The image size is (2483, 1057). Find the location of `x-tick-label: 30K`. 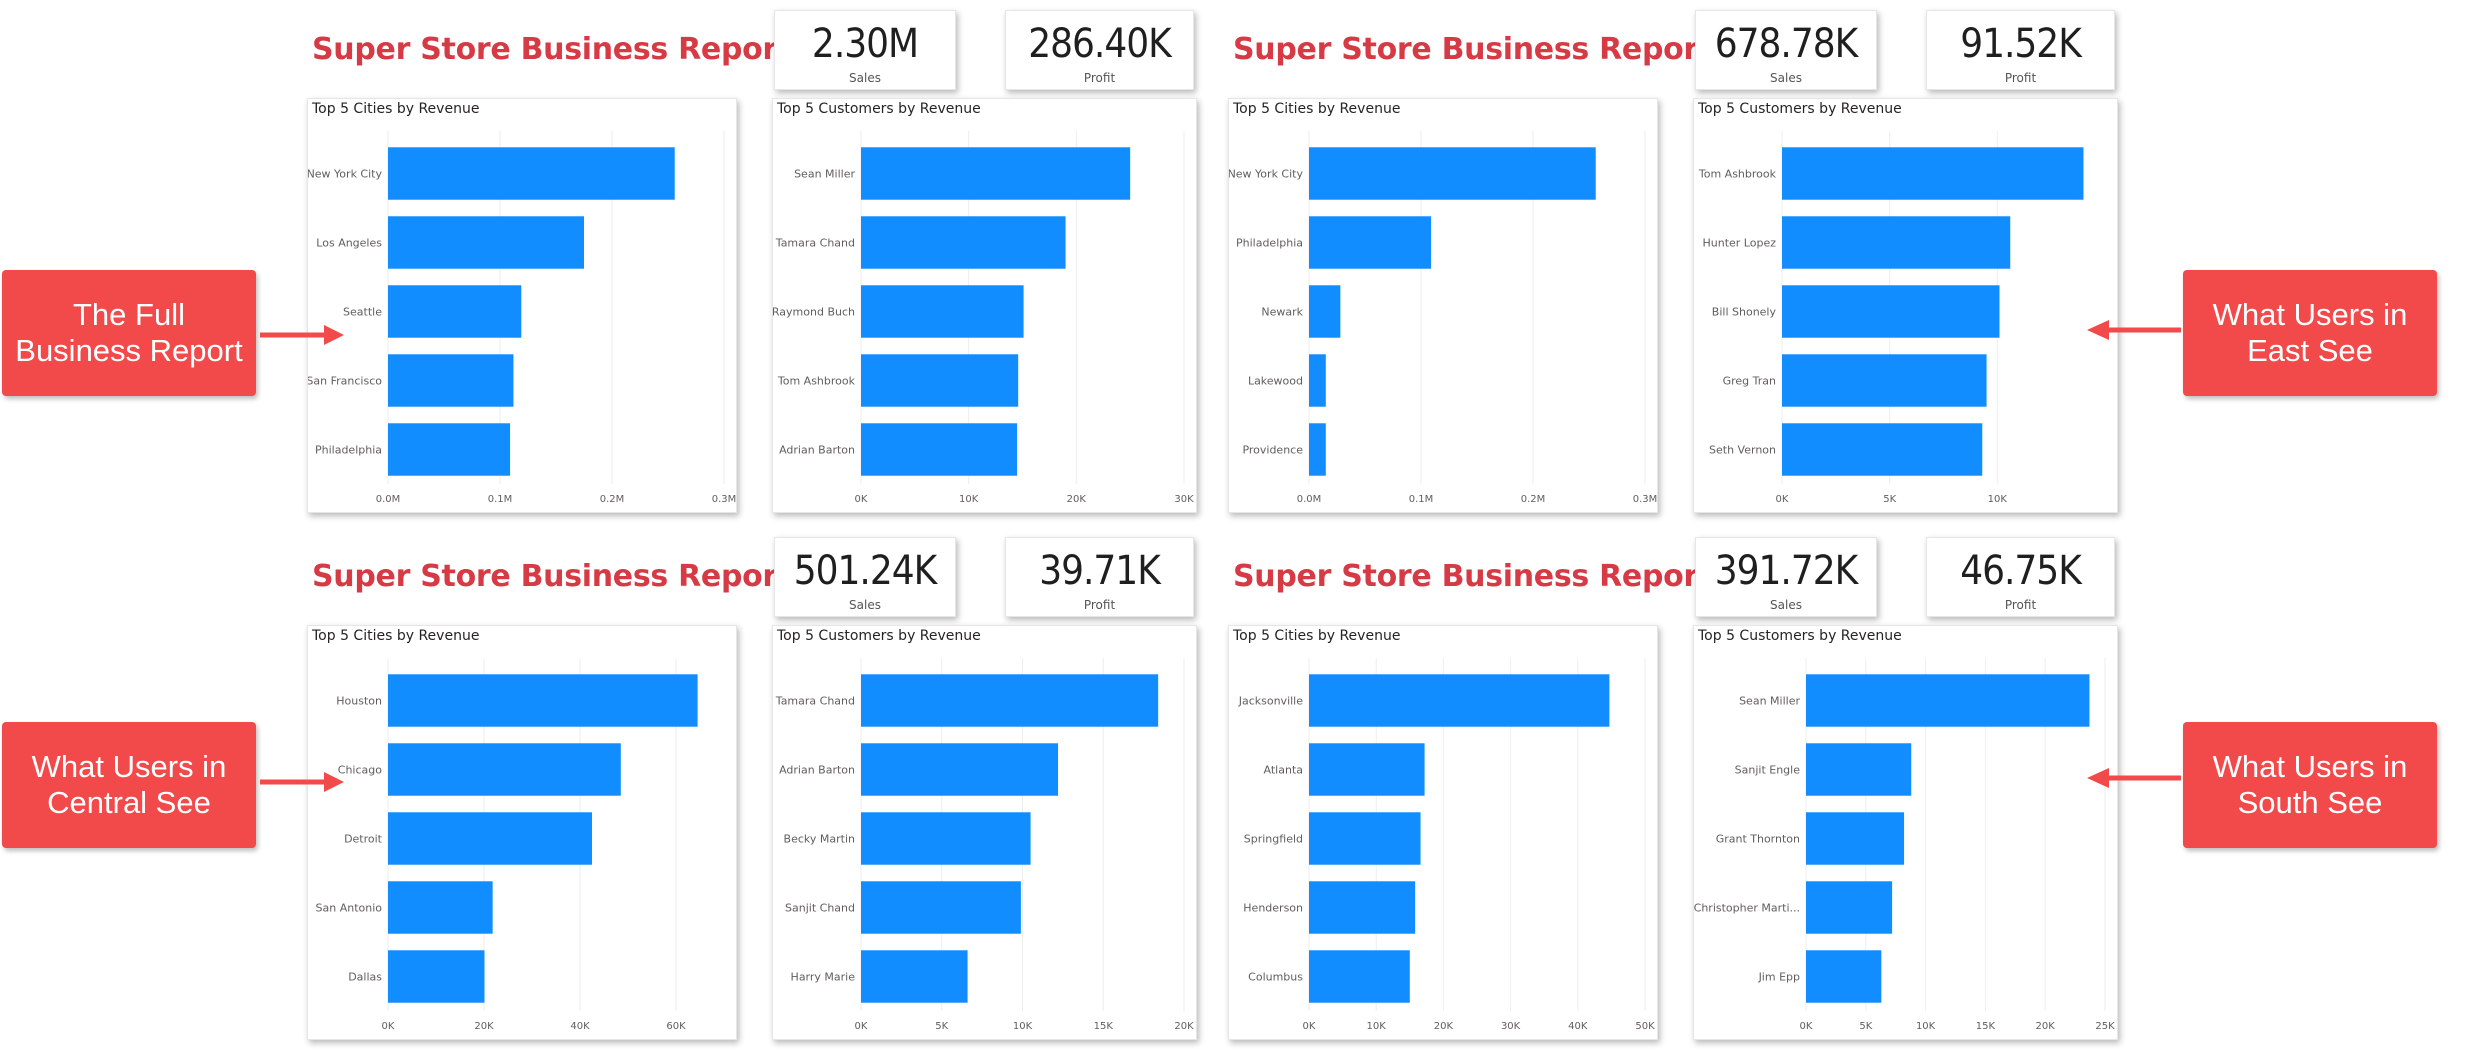

x-tick-label: 30K is located at coordinates (1184, 499).